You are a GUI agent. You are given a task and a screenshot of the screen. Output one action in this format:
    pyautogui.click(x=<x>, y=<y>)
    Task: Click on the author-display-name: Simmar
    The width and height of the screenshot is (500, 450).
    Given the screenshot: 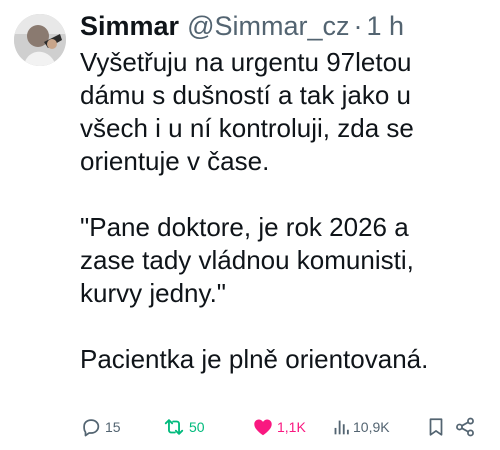 What is the action you would take?
    pyautogui.click(x=129, y=26)
    